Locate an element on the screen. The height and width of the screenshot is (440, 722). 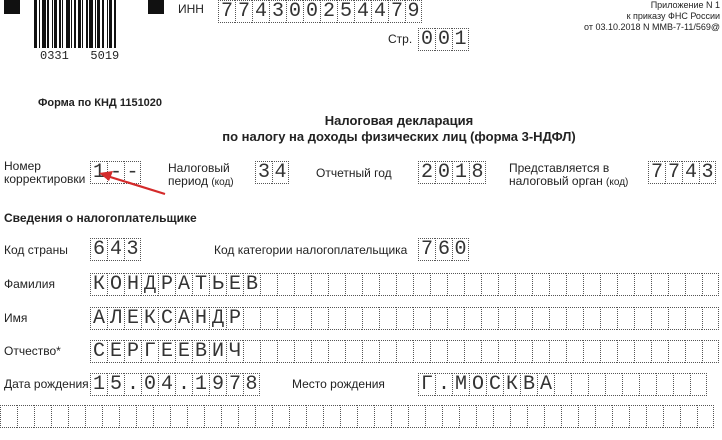
char-cell: Т is located at coordinates (200, 284).